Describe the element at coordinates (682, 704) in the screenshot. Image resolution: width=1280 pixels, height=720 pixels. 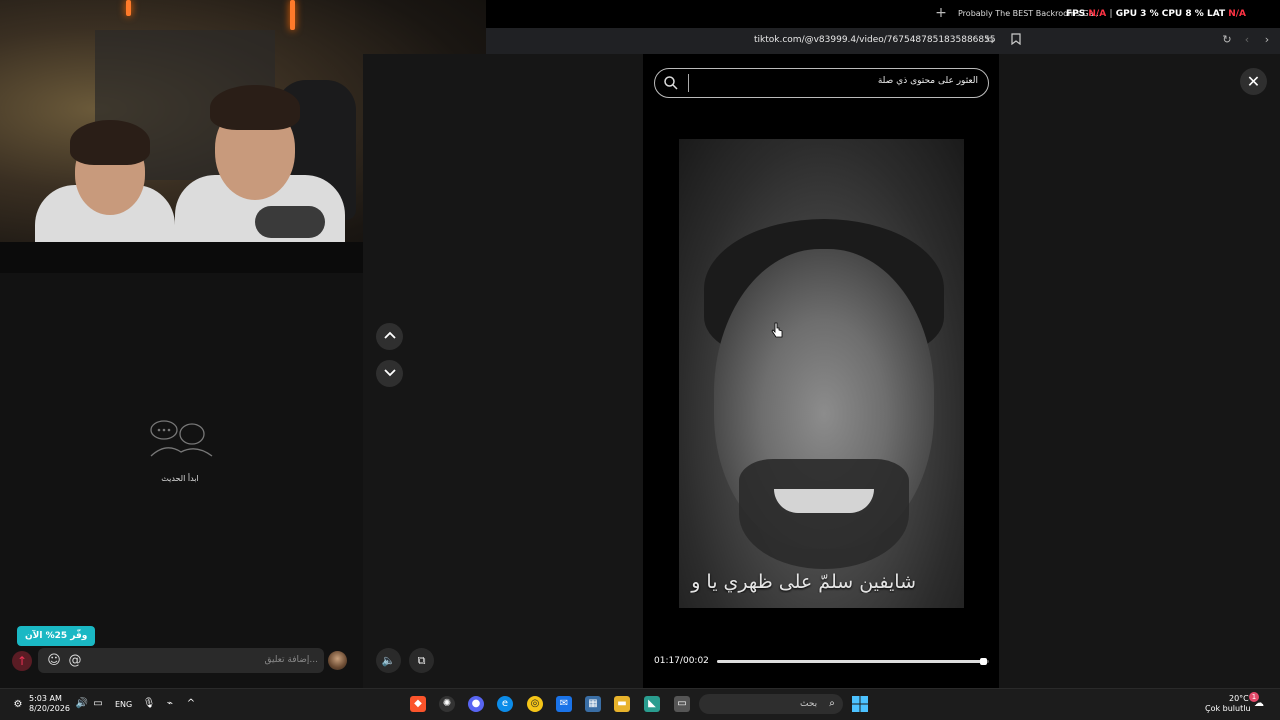
I see `task-view-icon: ▭` at that location.